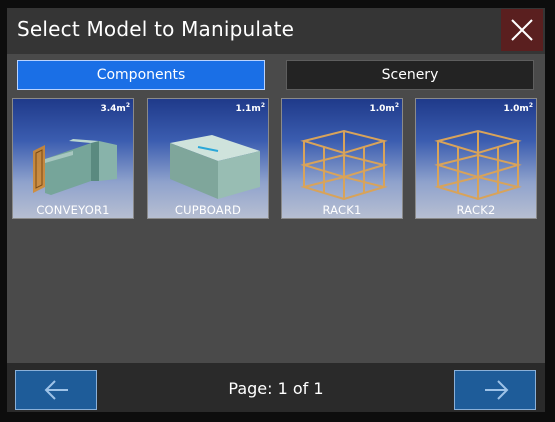  Describe the element at coordinates (73, 210) in the screenshot. I see `model-name-label: CONVEYOR1` at that location.